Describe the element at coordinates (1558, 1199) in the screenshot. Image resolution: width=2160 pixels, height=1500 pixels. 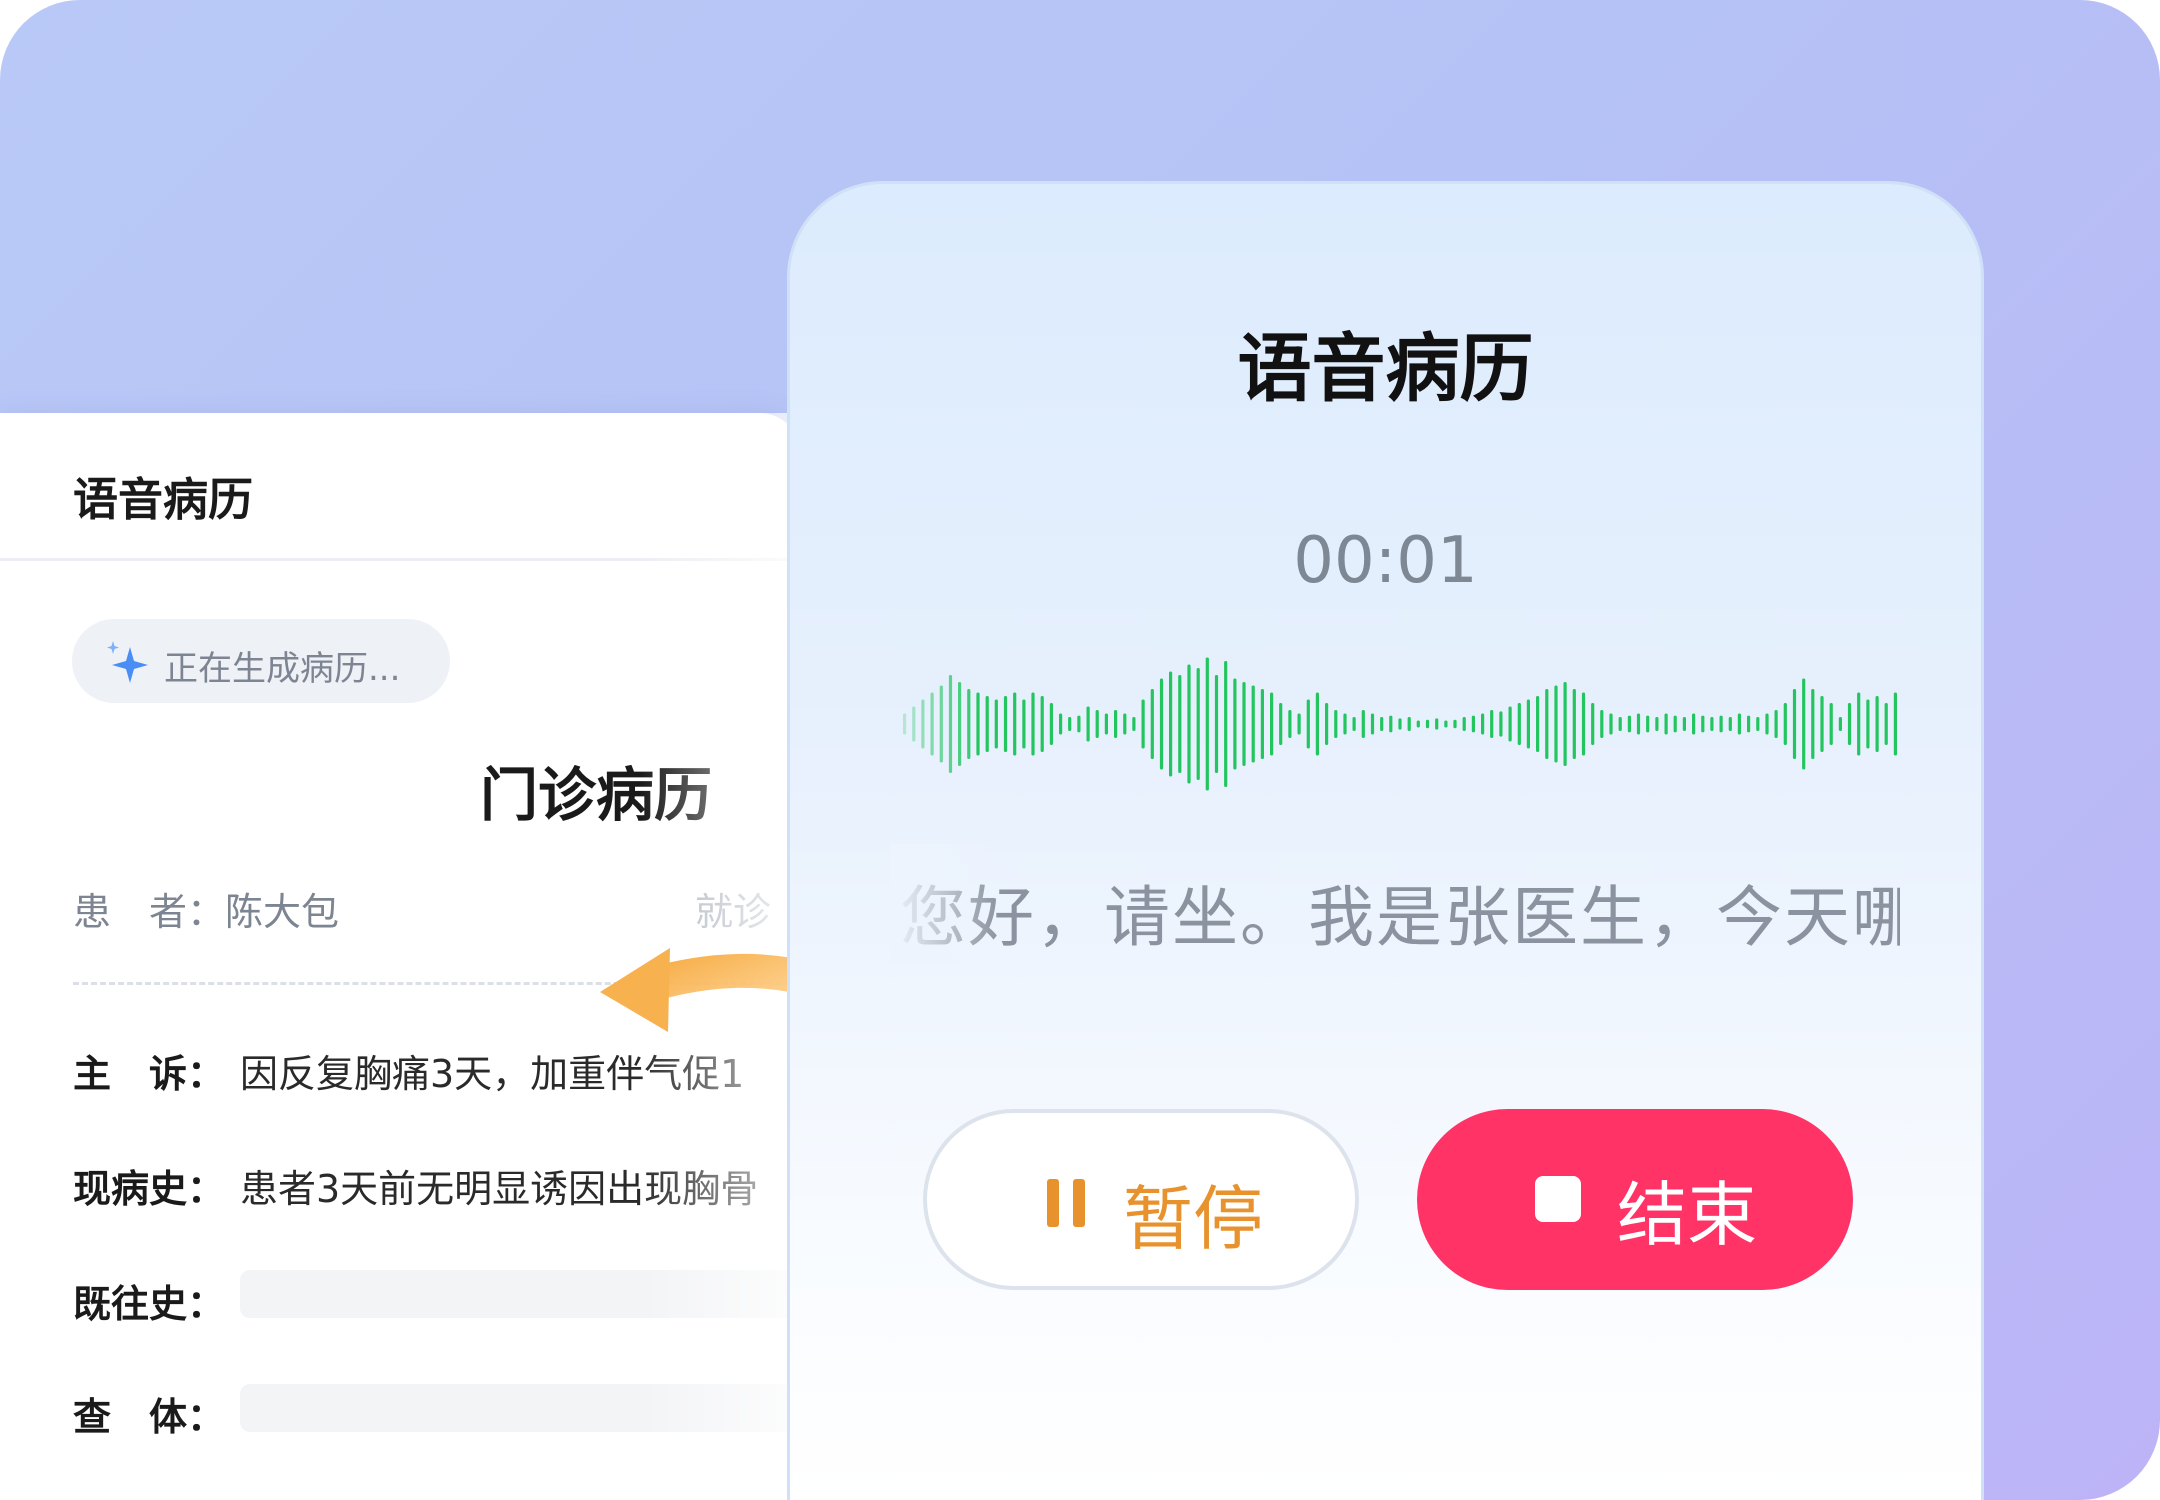
I see `stop-icon` at that location.